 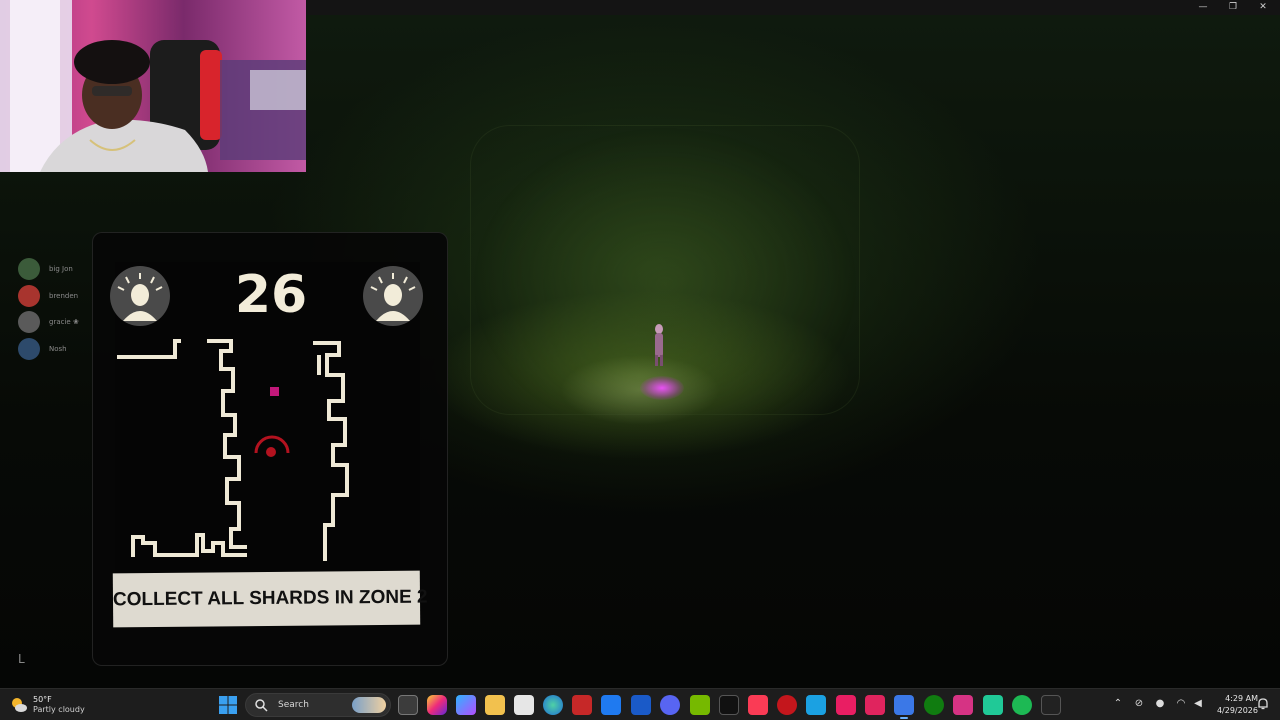 I want to click on taskbar-clock: 4:29 AM 4/29/2026, so click(x=1232, y=705).